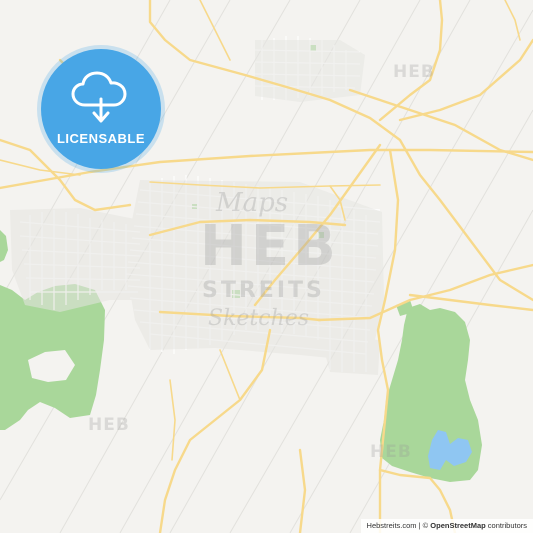  I want to click on road-southwest, so click(215, 430).